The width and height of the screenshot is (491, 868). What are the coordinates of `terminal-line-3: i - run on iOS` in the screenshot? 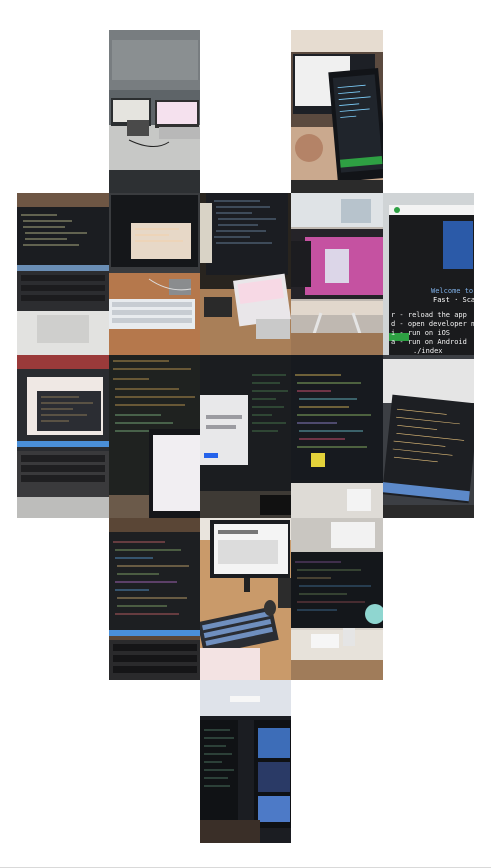 It's located at (421, 333).